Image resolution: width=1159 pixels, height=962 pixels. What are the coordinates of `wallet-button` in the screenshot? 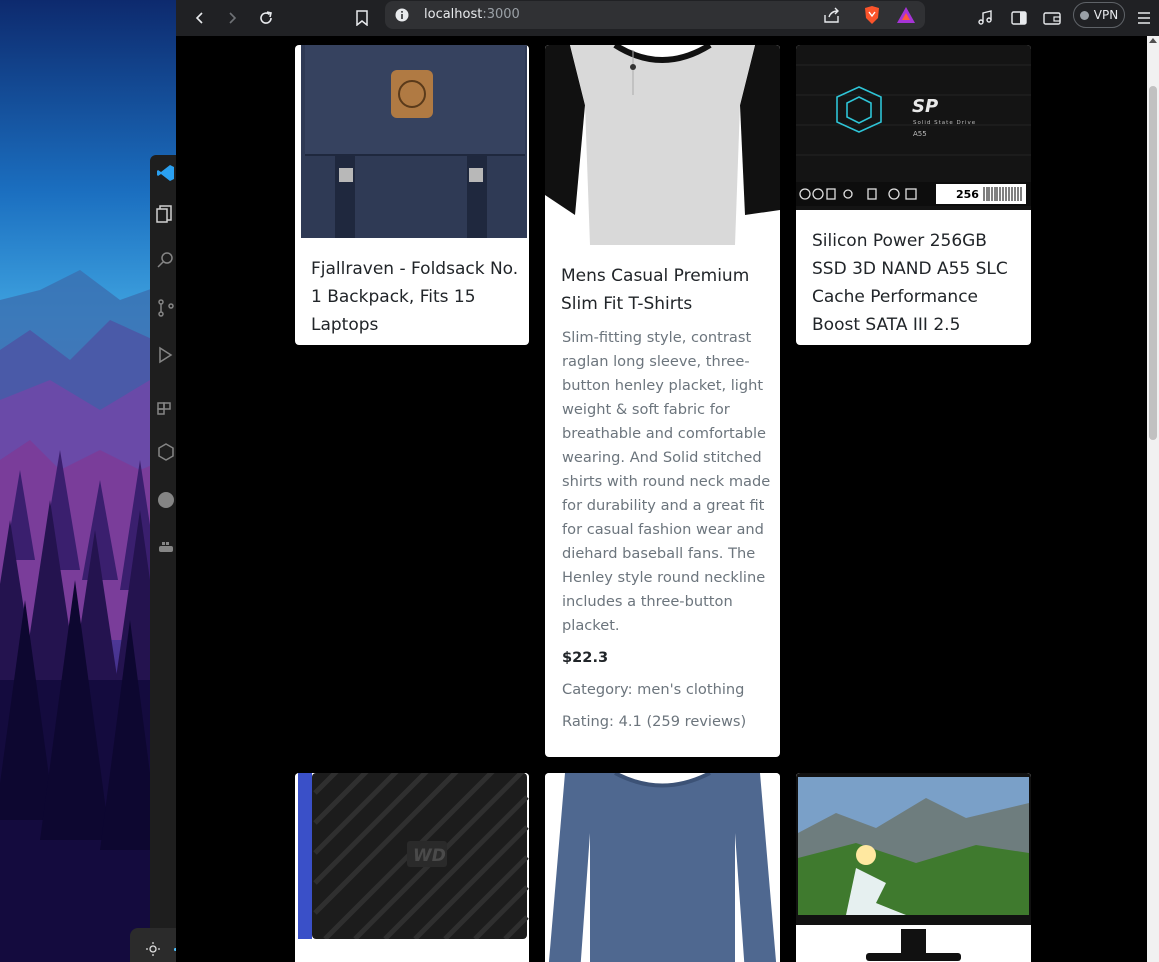 It's located at (1052, 18).